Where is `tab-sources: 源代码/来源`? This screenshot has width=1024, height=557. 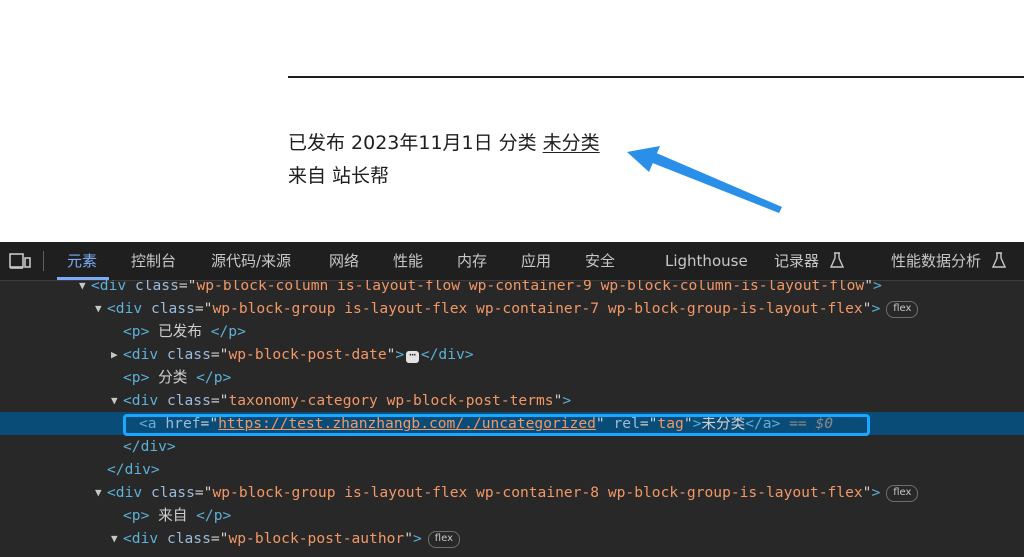
tab-sources: 源代码/来源 is located at coordinates (251, 261).